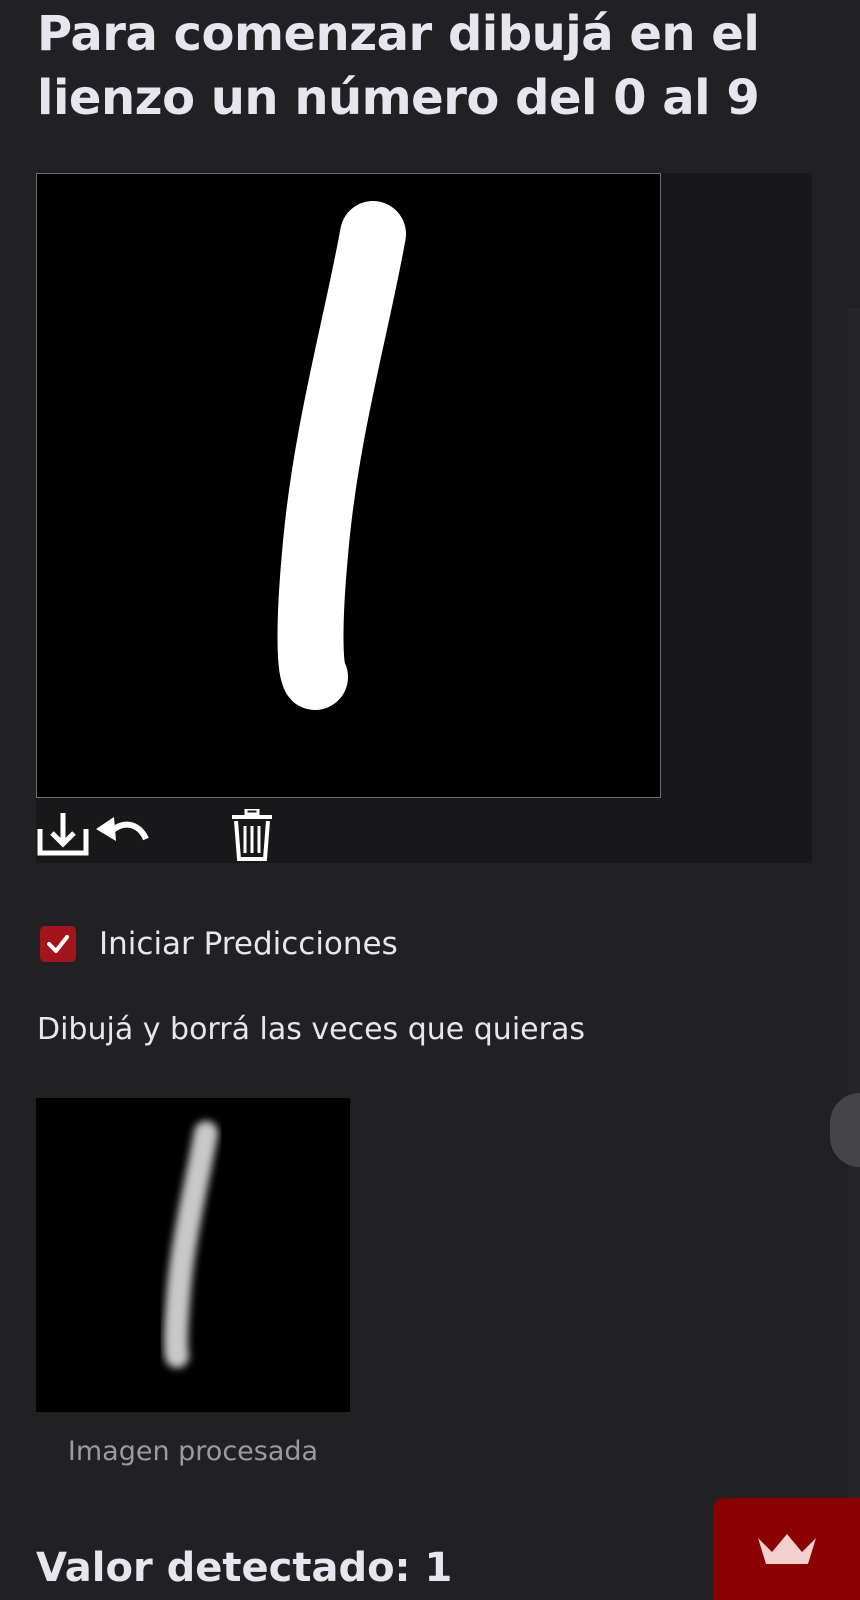 The image size is (860, 1600). I want to click on image-caption: Imagen procesada, so click(193, 1451).